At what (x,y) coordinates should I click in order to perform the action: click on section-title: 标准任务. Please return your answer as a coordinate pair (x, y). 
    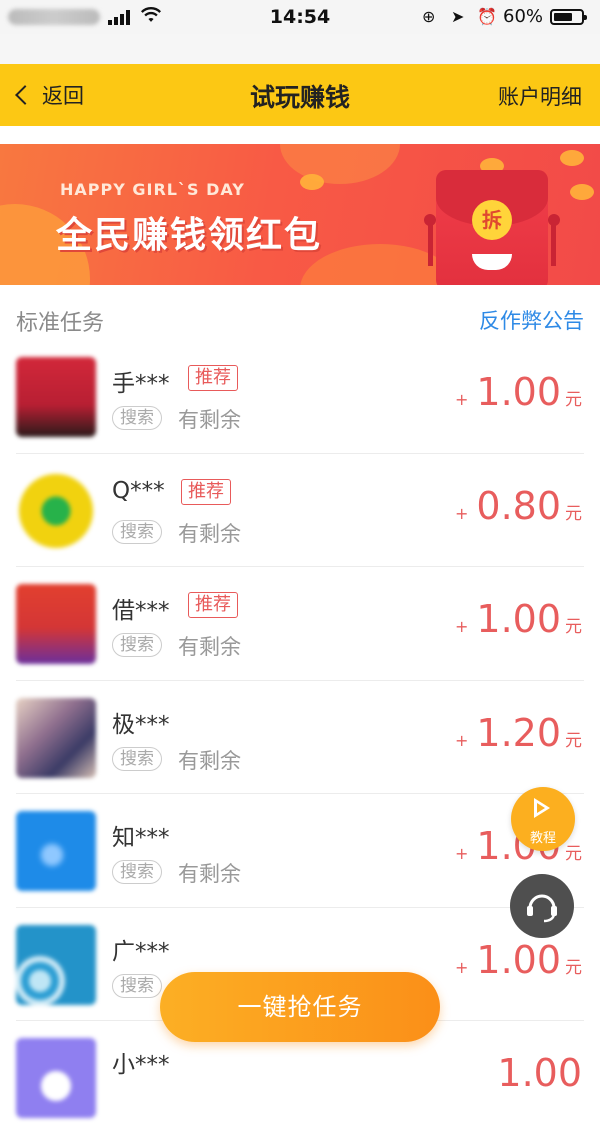
    Looking at the image, I should click on (60, 323).